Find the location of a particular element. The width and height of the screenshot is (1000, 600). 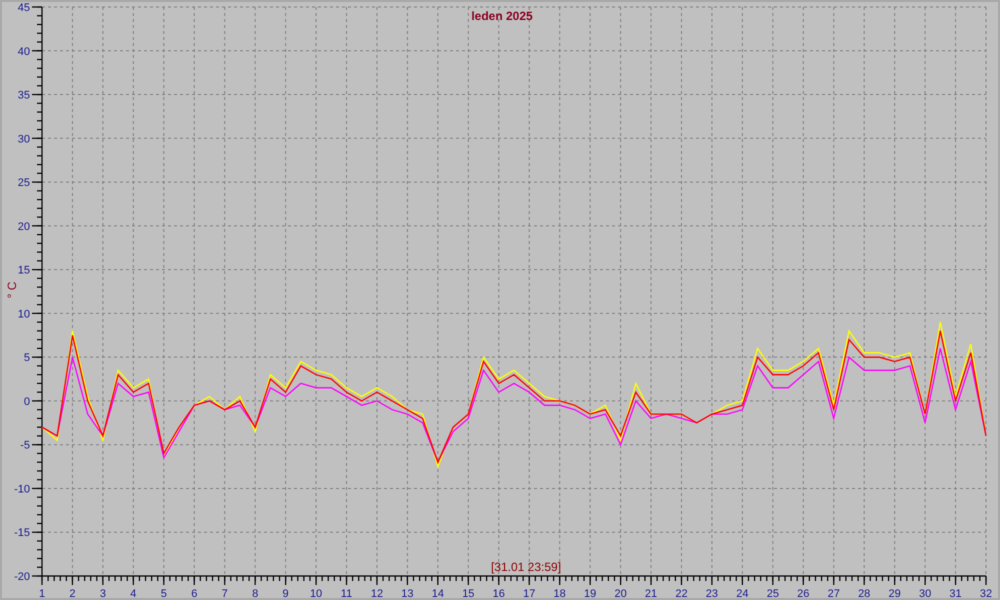

y-tick-label: -20 is located at coordinates (22, 577).